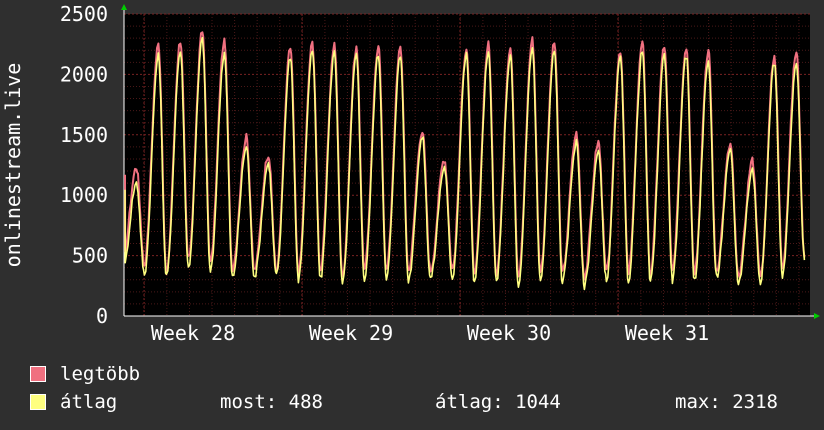 The height and width of the screenshot is (430, 824). What do you see at coordinates (498, 402) in the screenshot?
I see `stat-avg: átlag: 1044` at bounding box center [498, 402].